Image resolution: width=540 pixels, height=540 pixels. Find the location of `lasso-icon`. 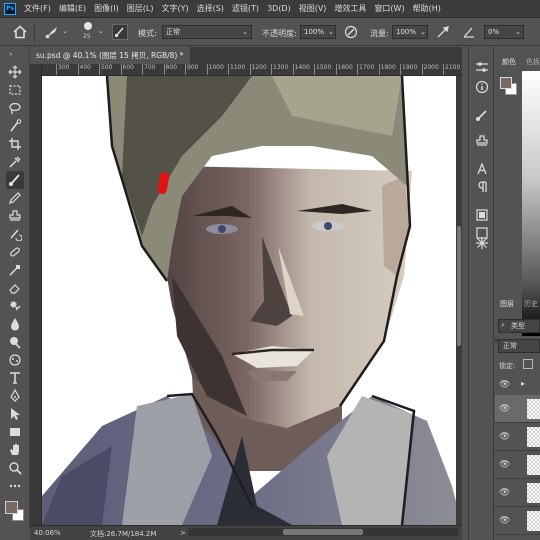

lasso-icon is located at coordinates (15, 108).